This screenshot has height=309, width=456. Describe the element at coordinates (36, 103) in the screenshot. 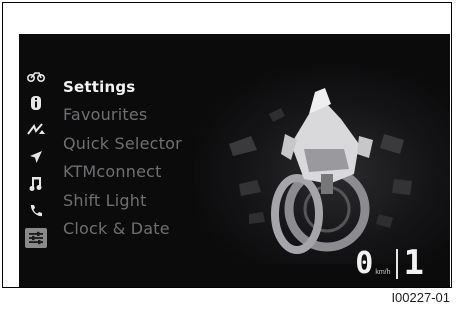

I see `info-icon` at that location.